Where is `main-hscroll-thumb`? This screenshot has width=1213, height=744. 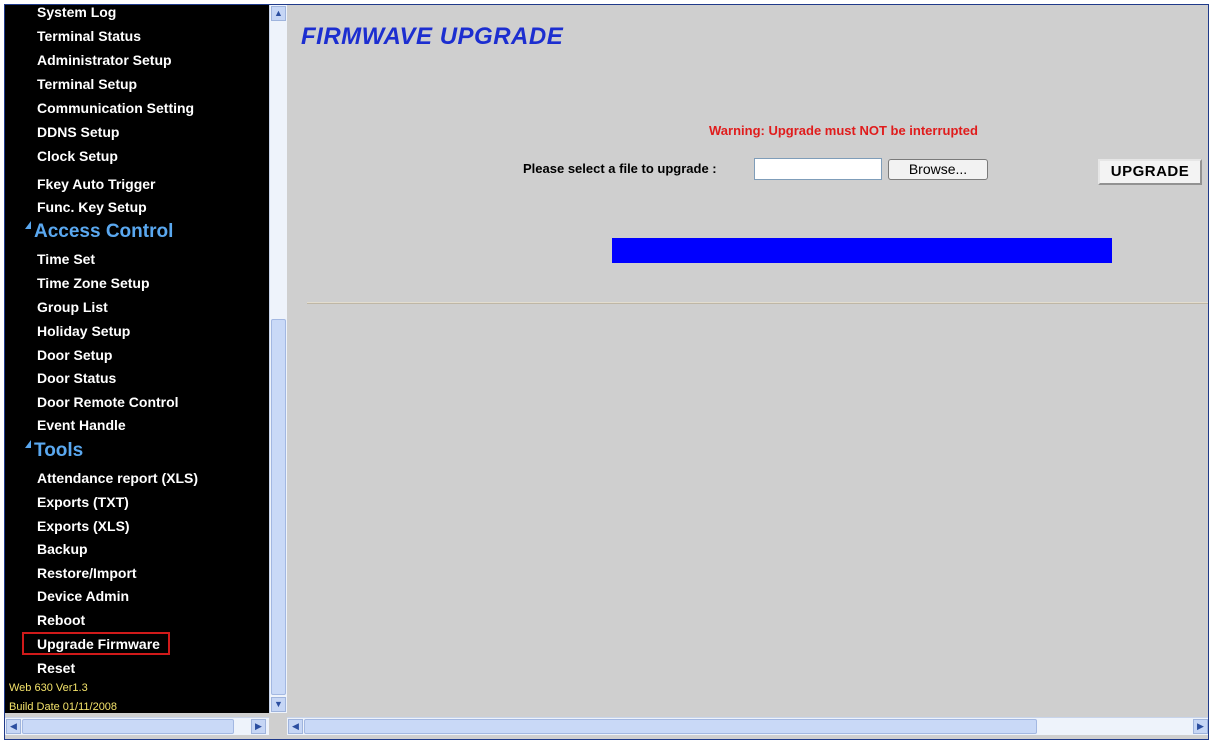 main-hscroll-thumb is located at coordinates (670, 726).